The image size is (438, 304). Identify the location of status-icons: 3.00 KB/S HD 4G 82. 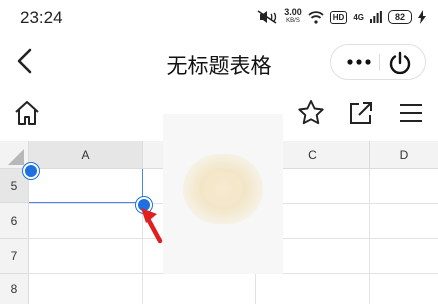
(341, 17).